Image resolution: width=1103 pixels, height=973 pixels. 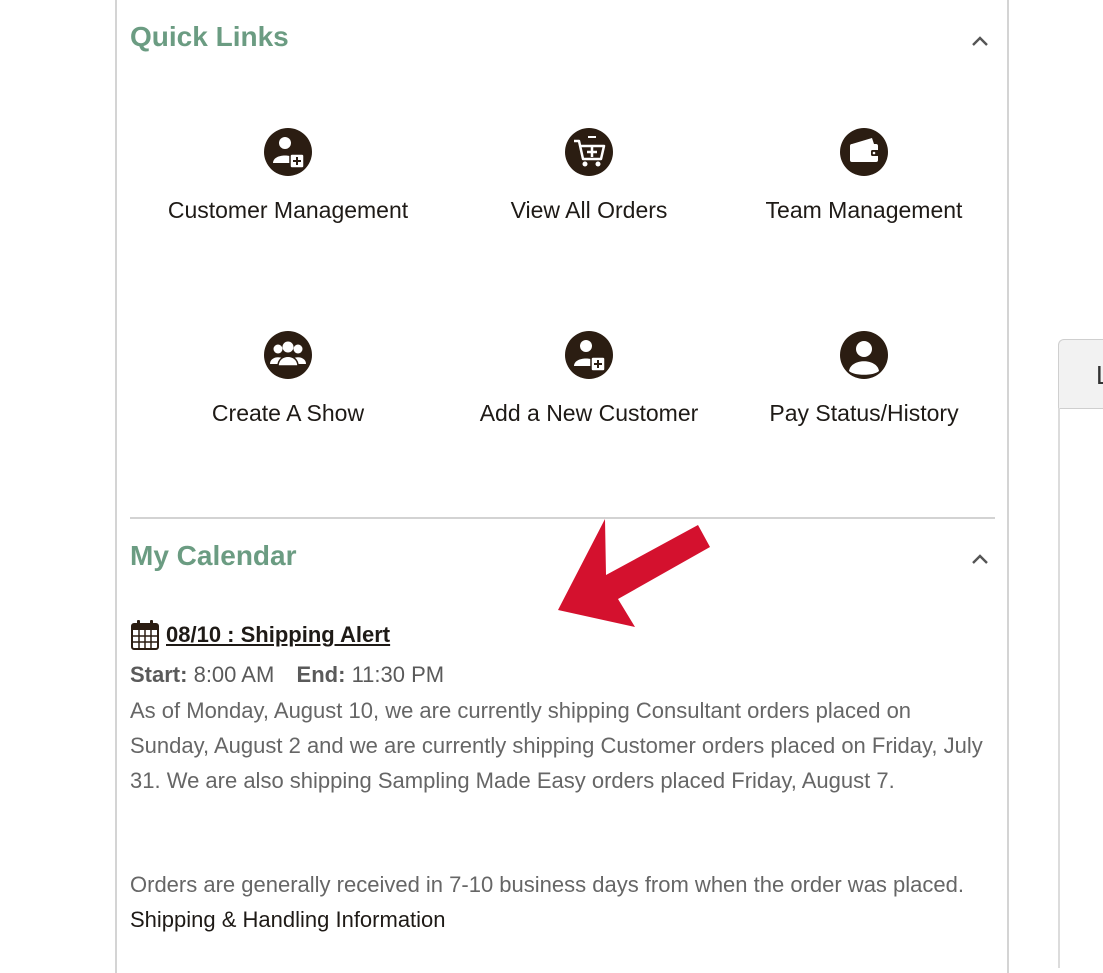 What do you see at coordinates (278, 634) in the screenshot?
I see `event-title: 08/10 : Shipping Alert` at bounding box center [278, 634].